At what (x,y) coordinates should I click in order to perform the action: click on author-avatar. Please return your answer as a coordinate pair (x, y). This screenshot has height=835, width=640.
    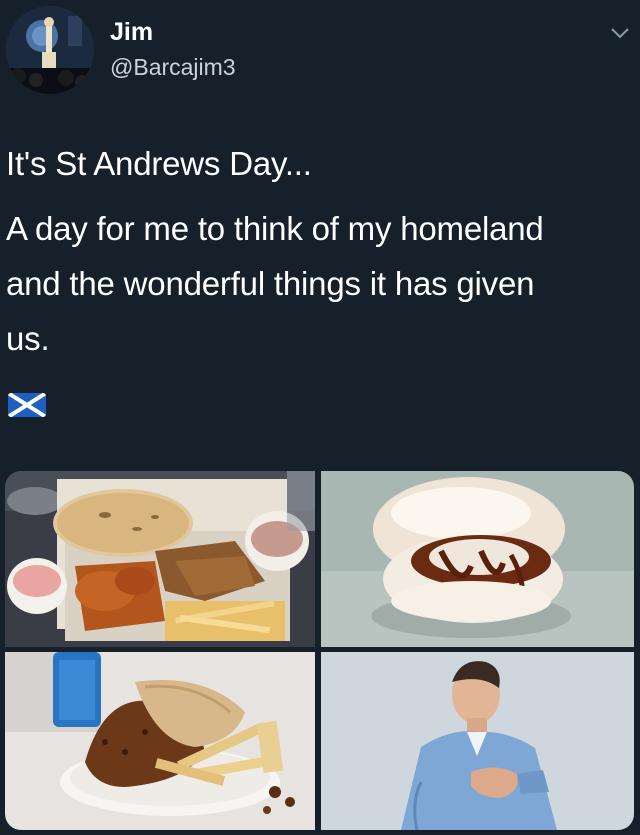
    Looking at the image, I should click on (50, 50).